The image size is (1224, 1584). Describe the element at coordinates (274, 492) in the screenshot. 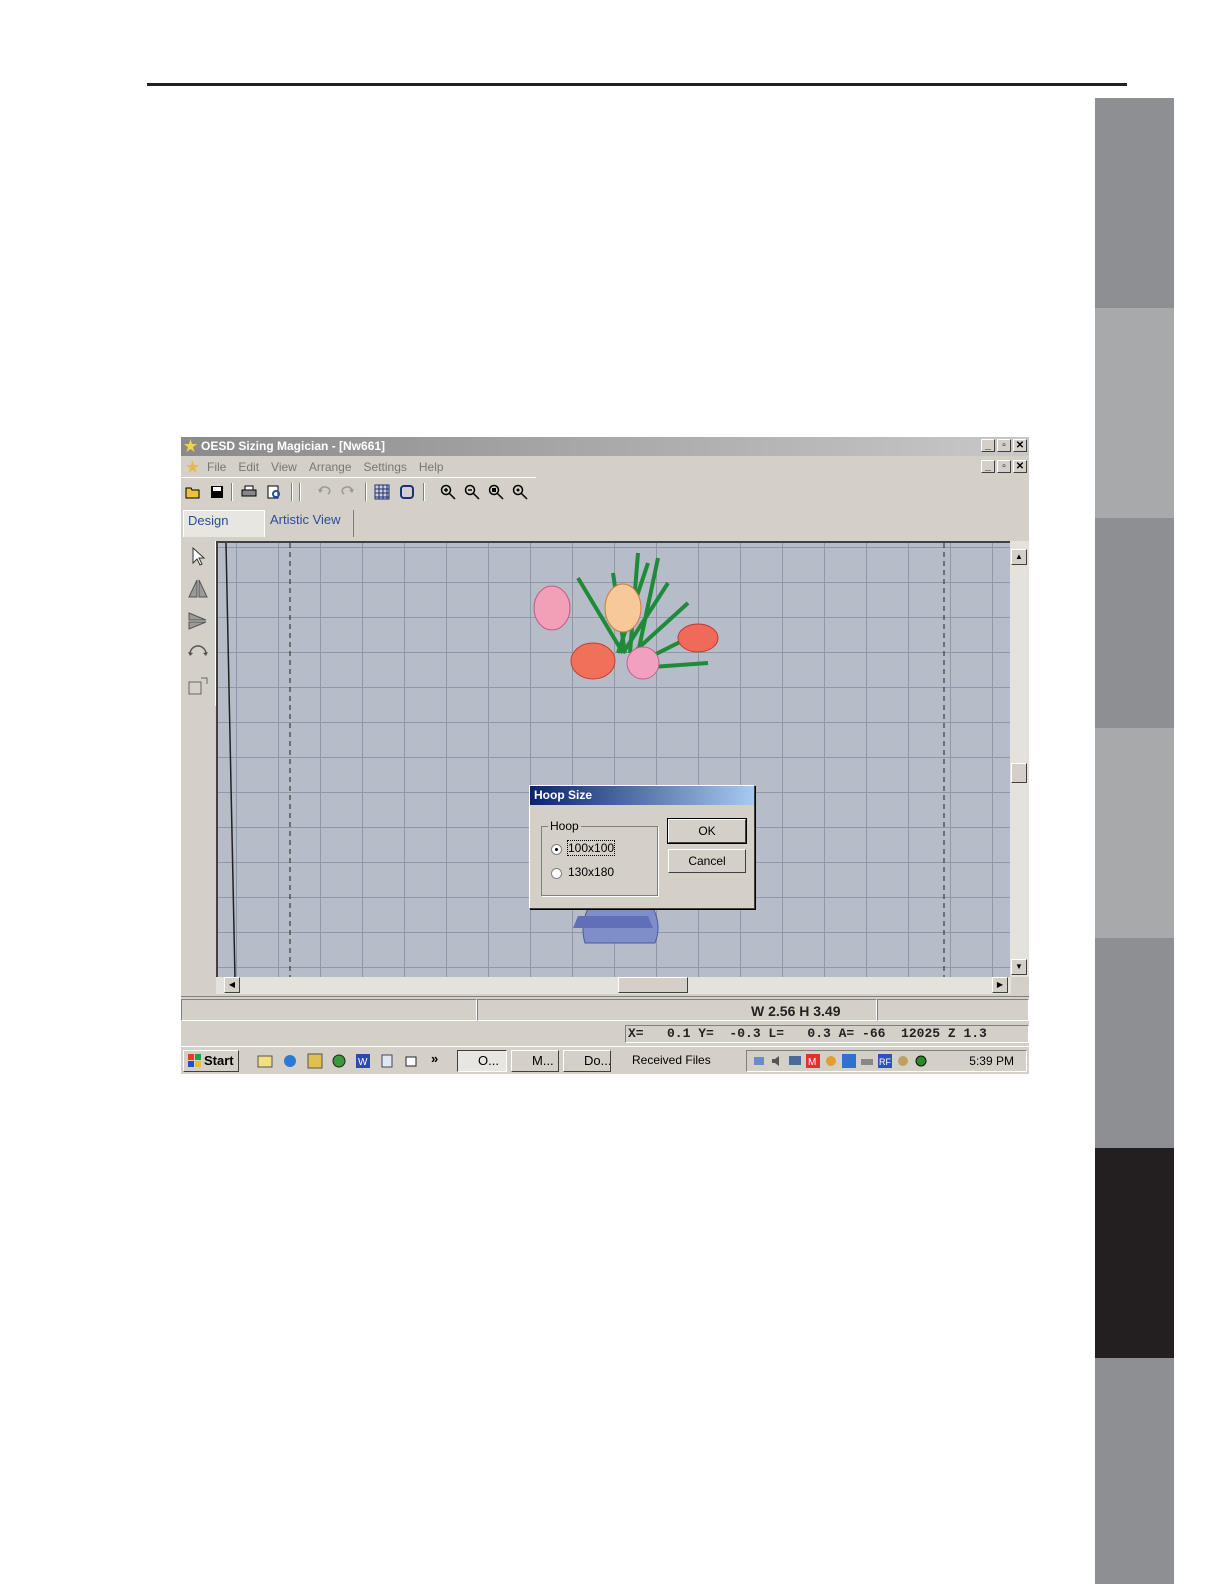

I see `print-preview-icon` at that location.